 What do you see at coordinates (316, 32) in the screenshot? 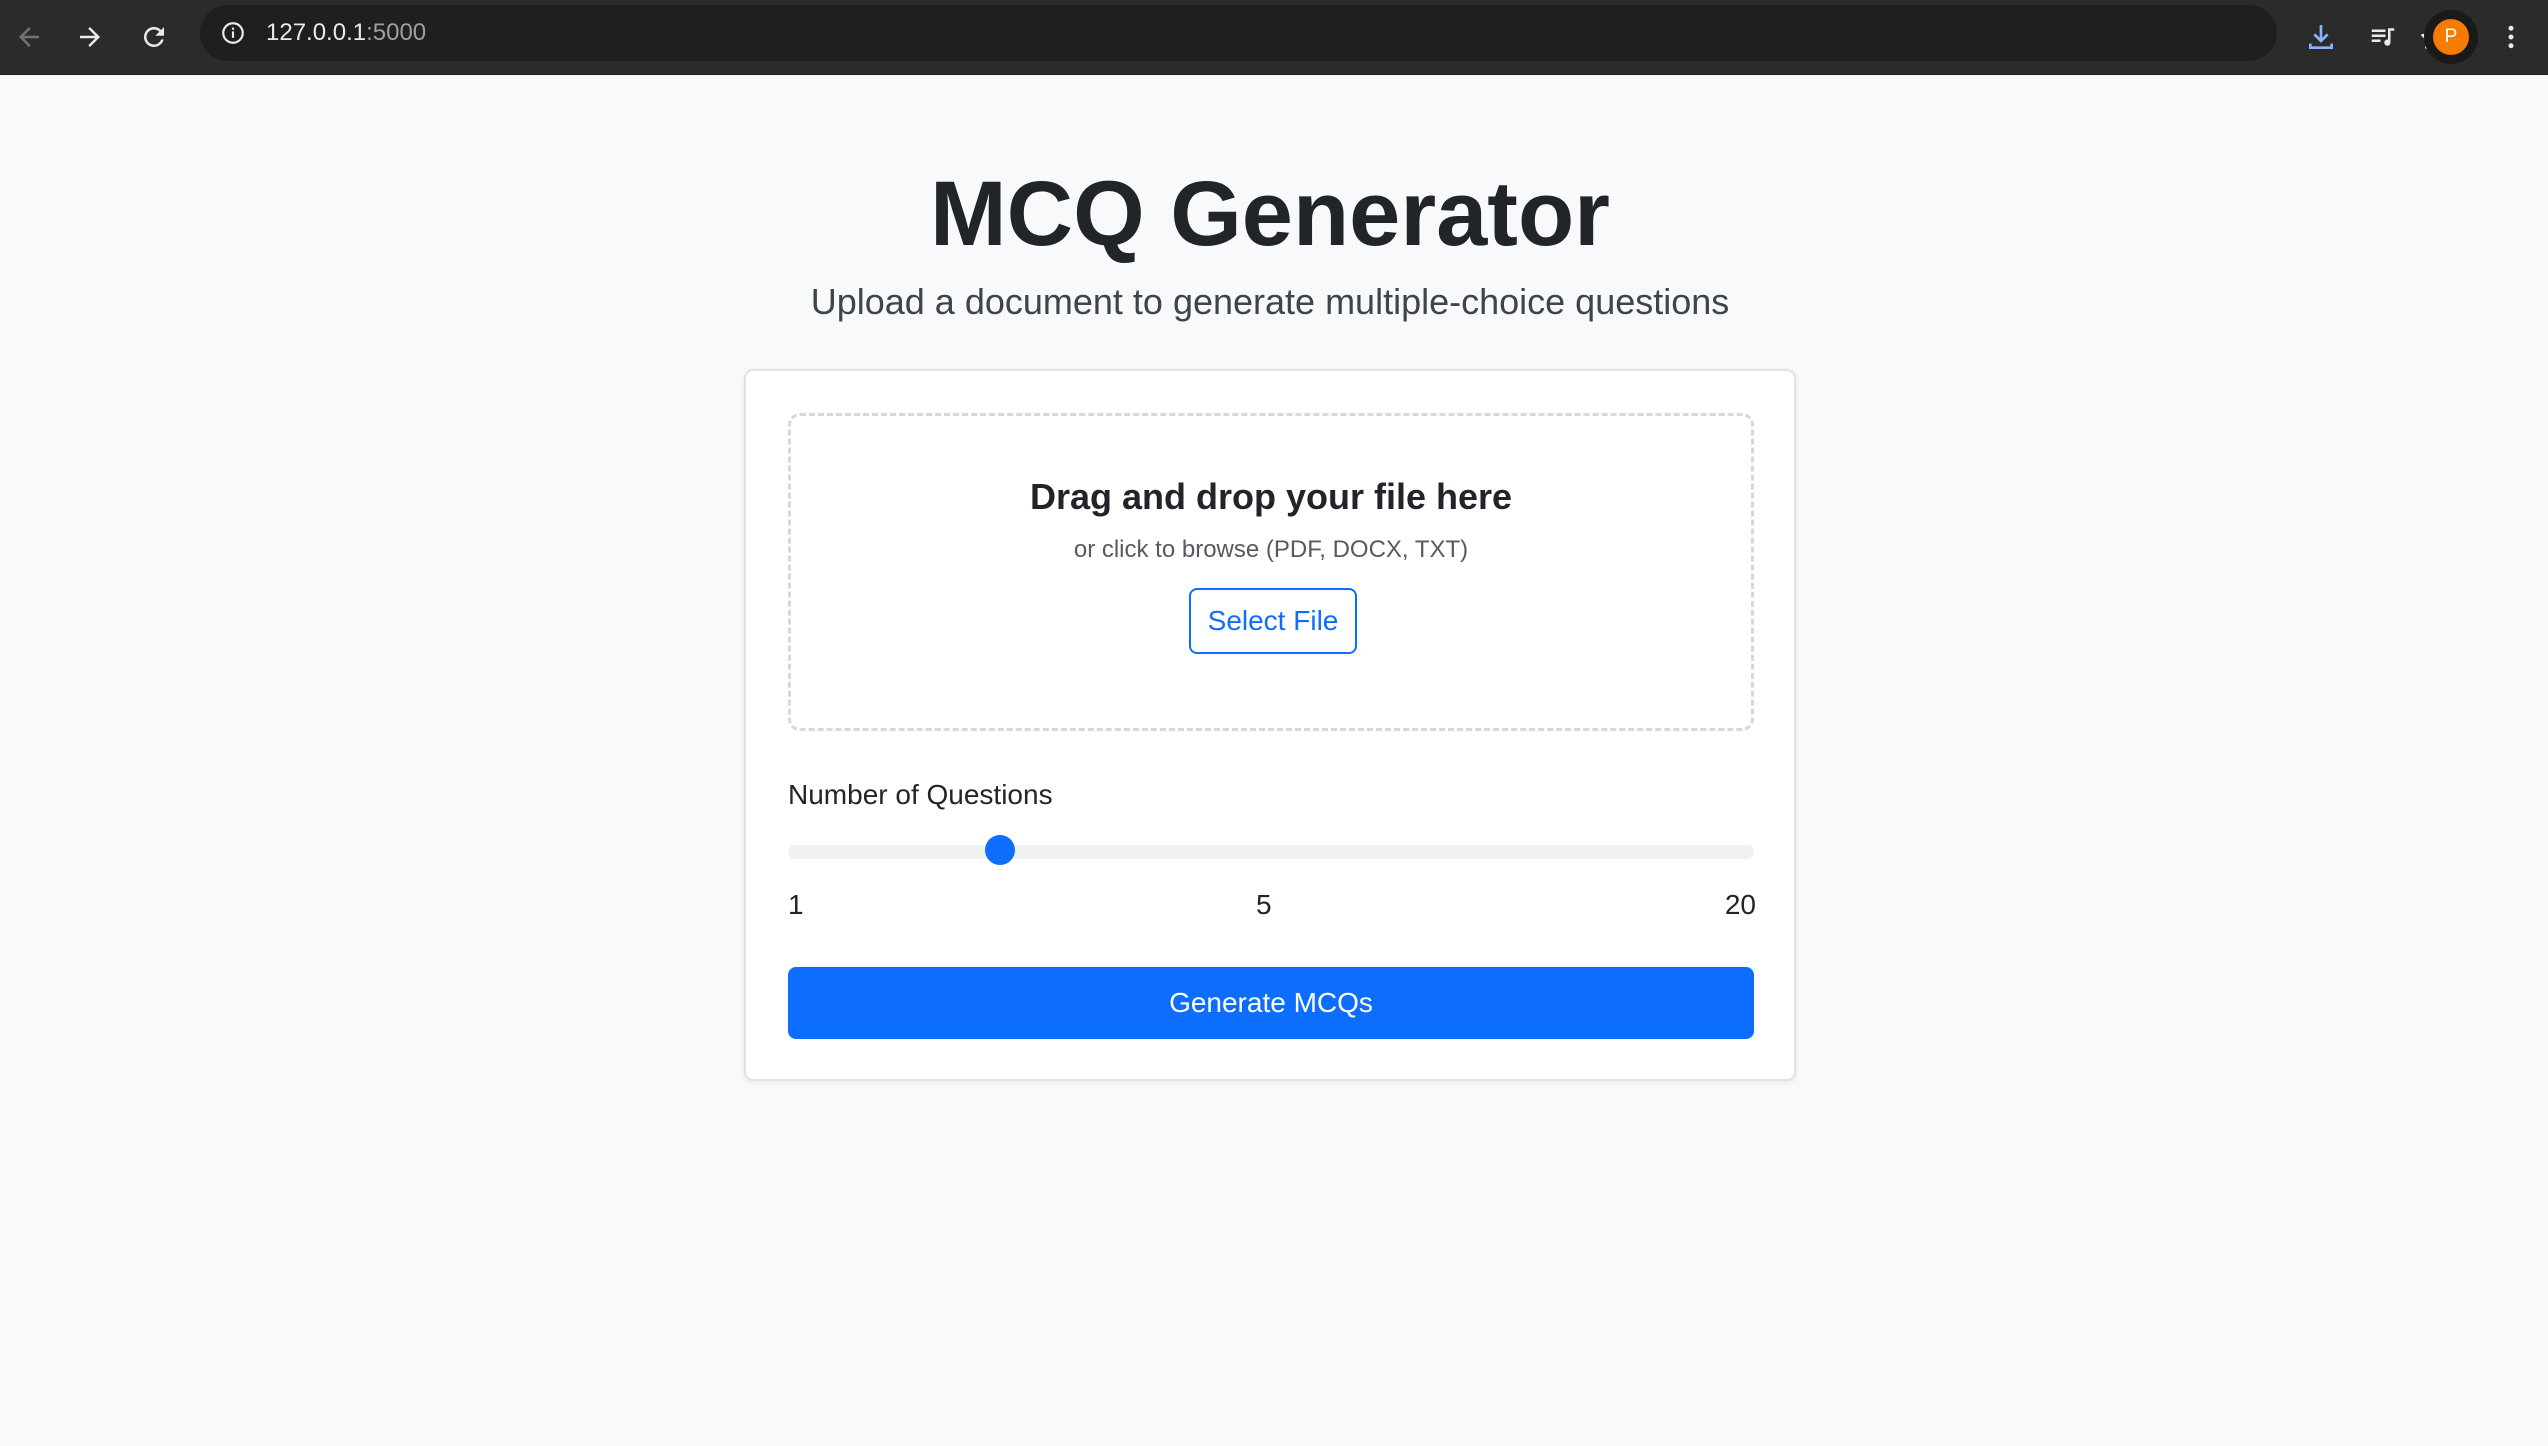
I see `url-host: 127.0.0.1` at bounding box center [316, 32].